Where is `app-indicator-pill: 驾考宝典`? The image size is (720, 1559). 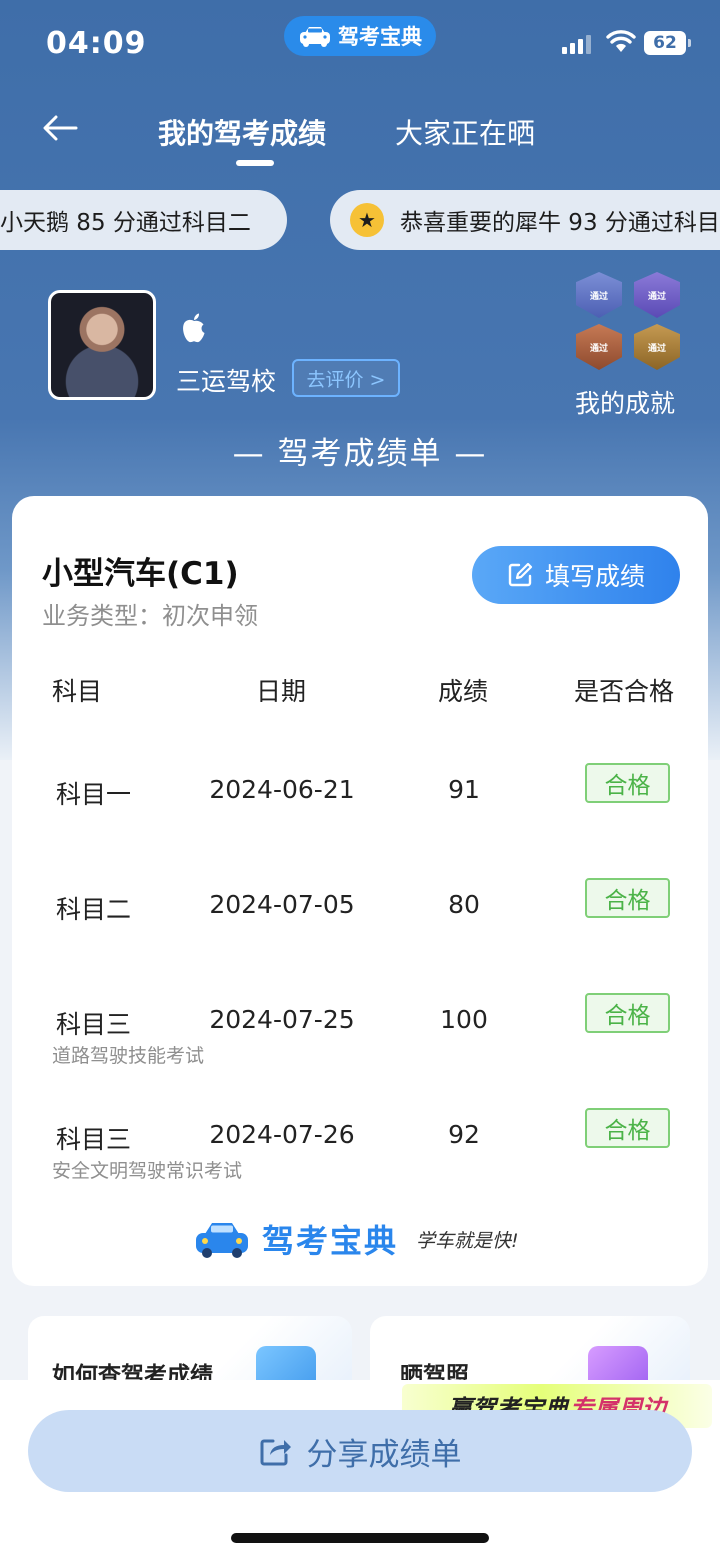
app-indicator-pill: 驾考宝典 is located at coordinates (360, 36).